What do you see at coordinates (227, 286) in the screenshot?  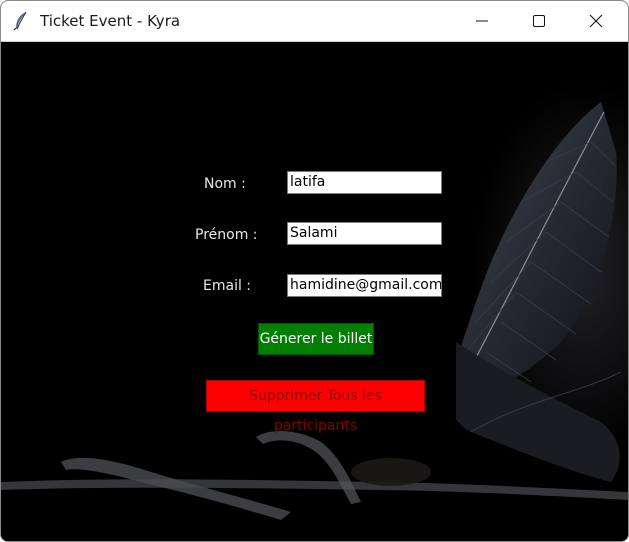 I see `email-label: Email :` at bounding box center [227, 286].